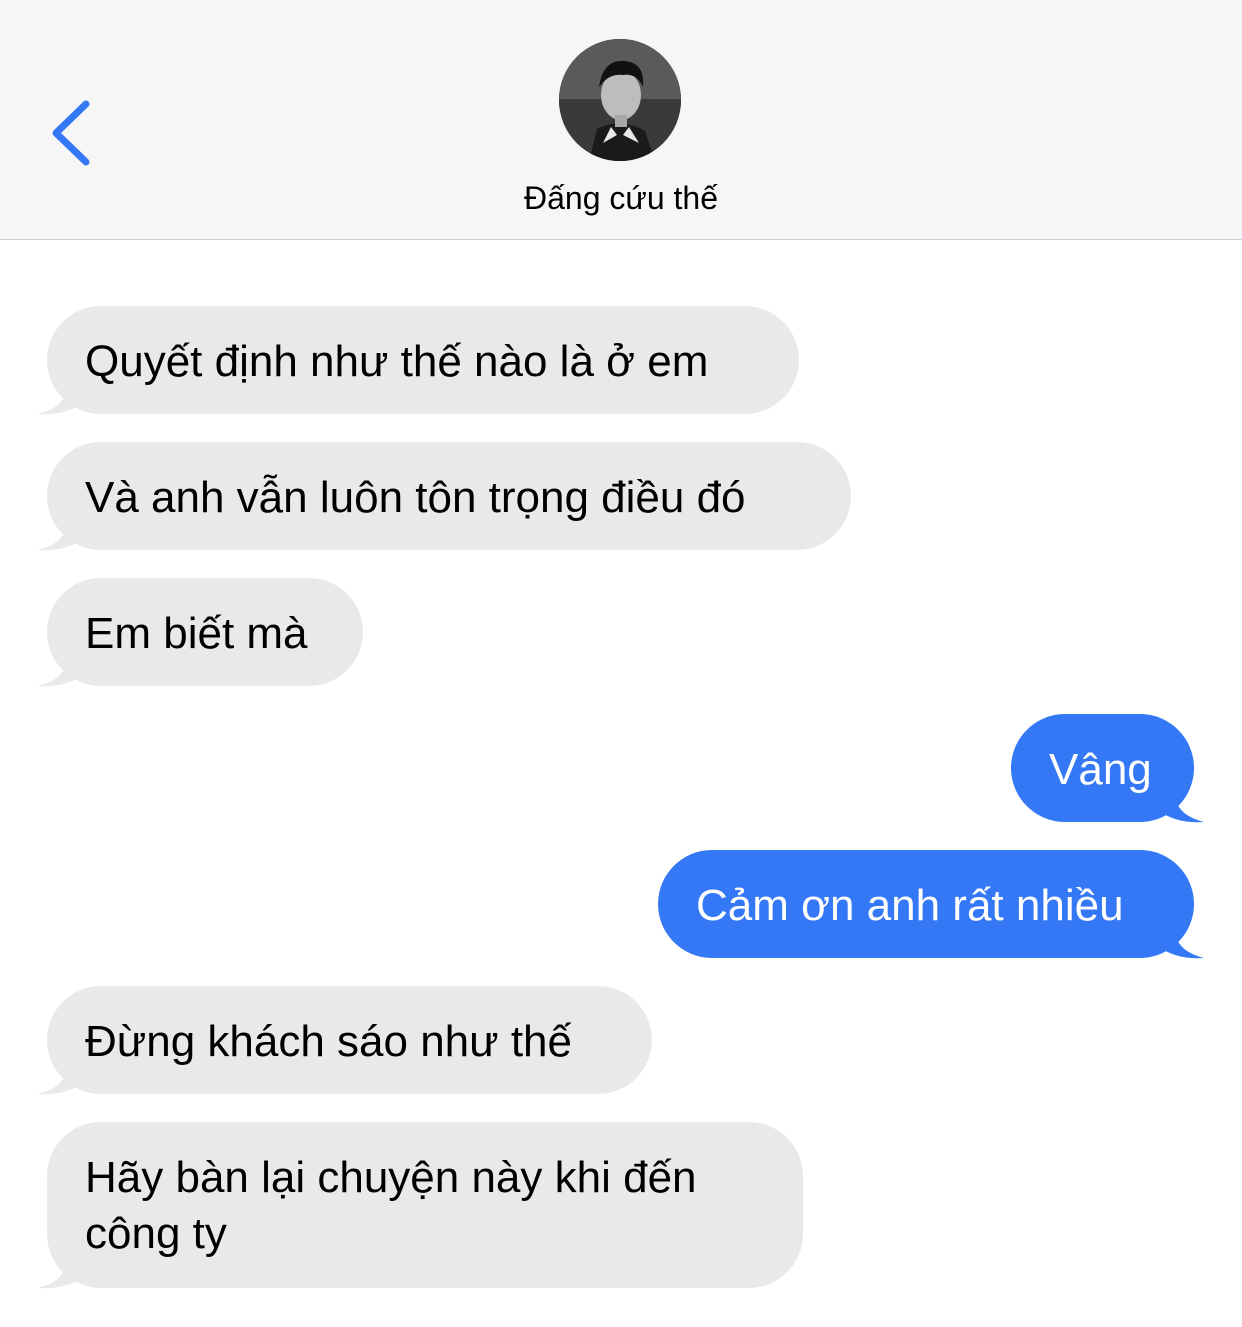 This screenshot has width=1242, height=1327. Describe the element at coordinates (328, 1041) in the screenshot. I see `message-text: Đừng khách sáo như thế` at that location.